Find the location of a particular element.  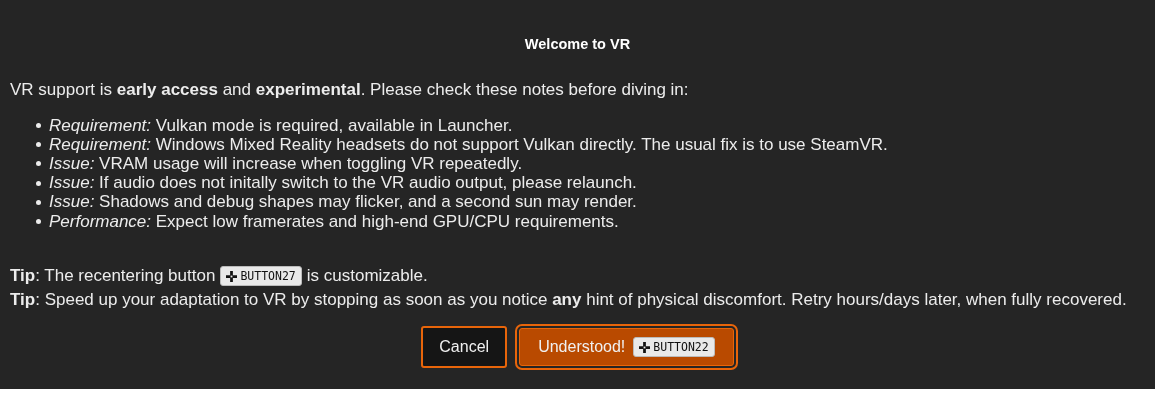

tip-text: Tip: The recentering button is located at coordinates (113, 276).